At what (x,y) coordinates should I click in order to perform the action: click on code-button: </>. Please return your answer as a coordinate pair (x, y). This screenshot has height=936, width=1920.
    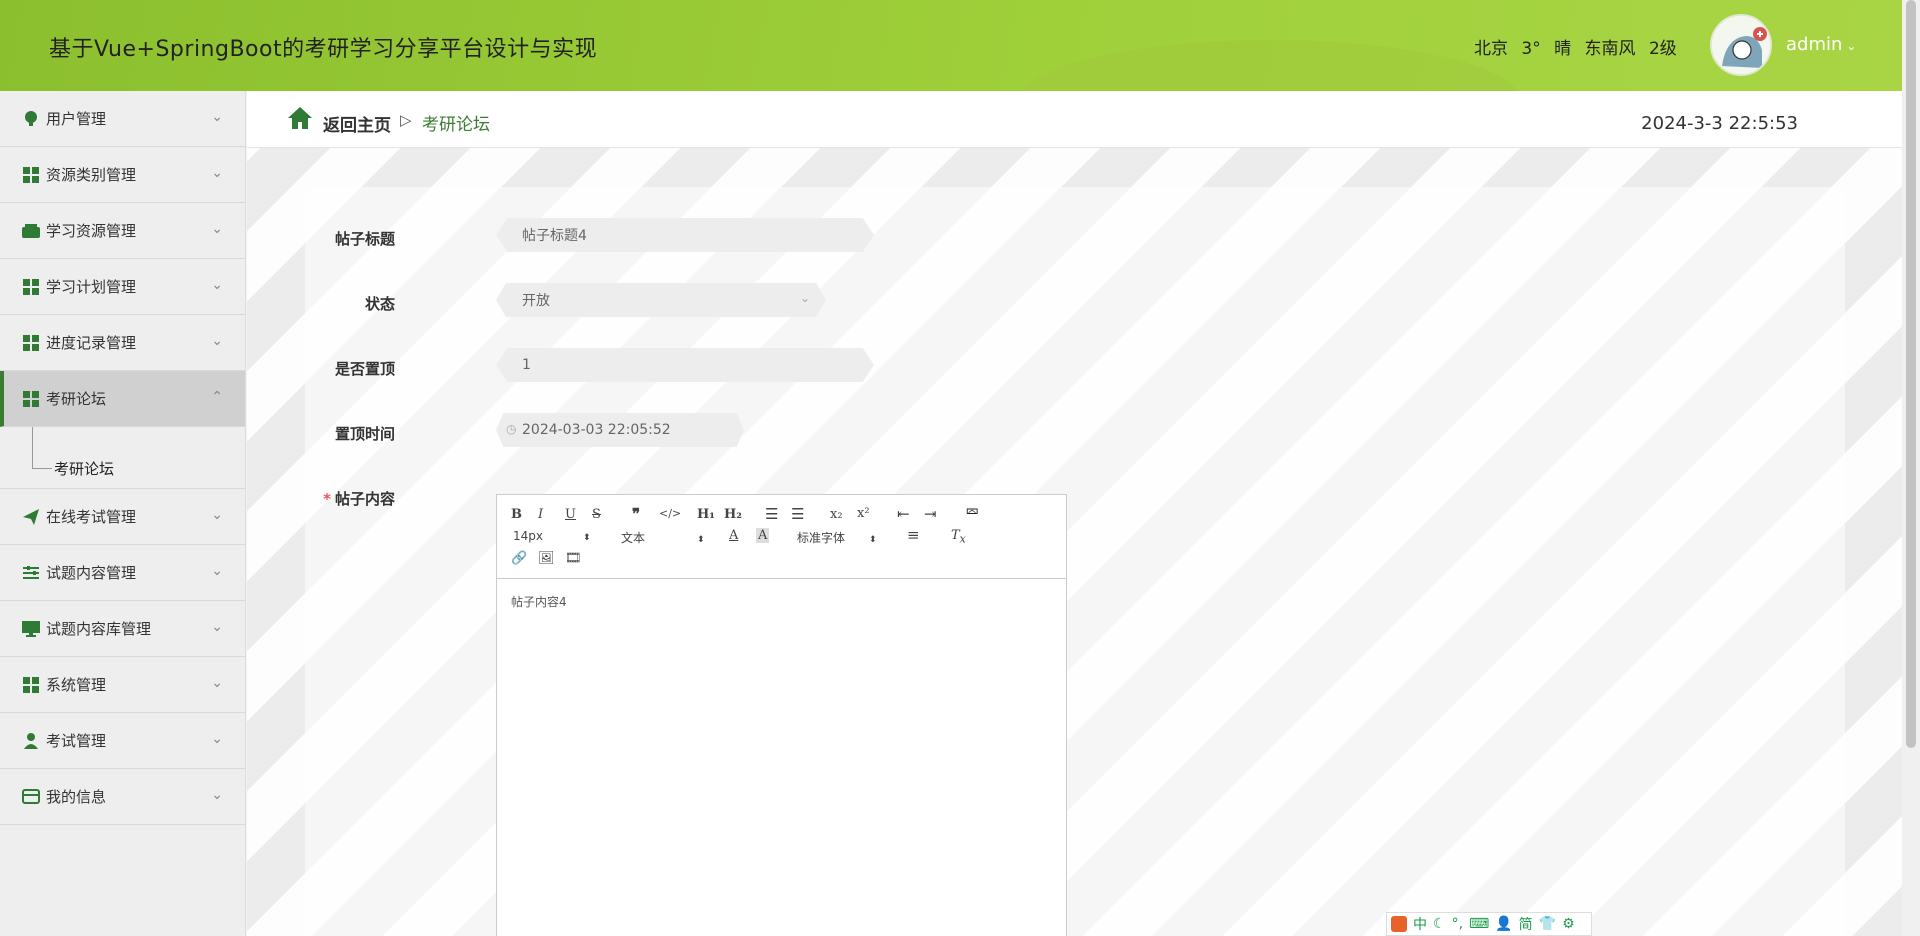
    Looking at the image, I should click on (670, 513).